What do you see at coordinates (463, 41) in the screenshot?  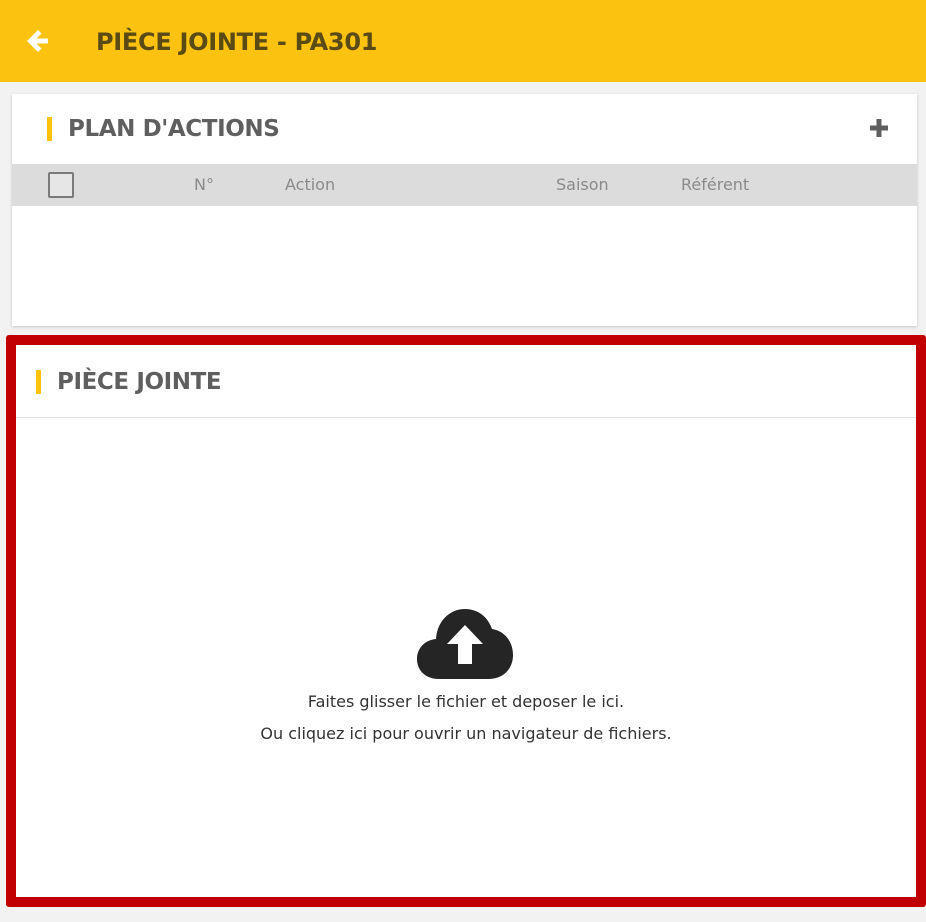 I see `top-app-bar: PIÈCE JOINTE - PA301` at bounding box center [463, 41].